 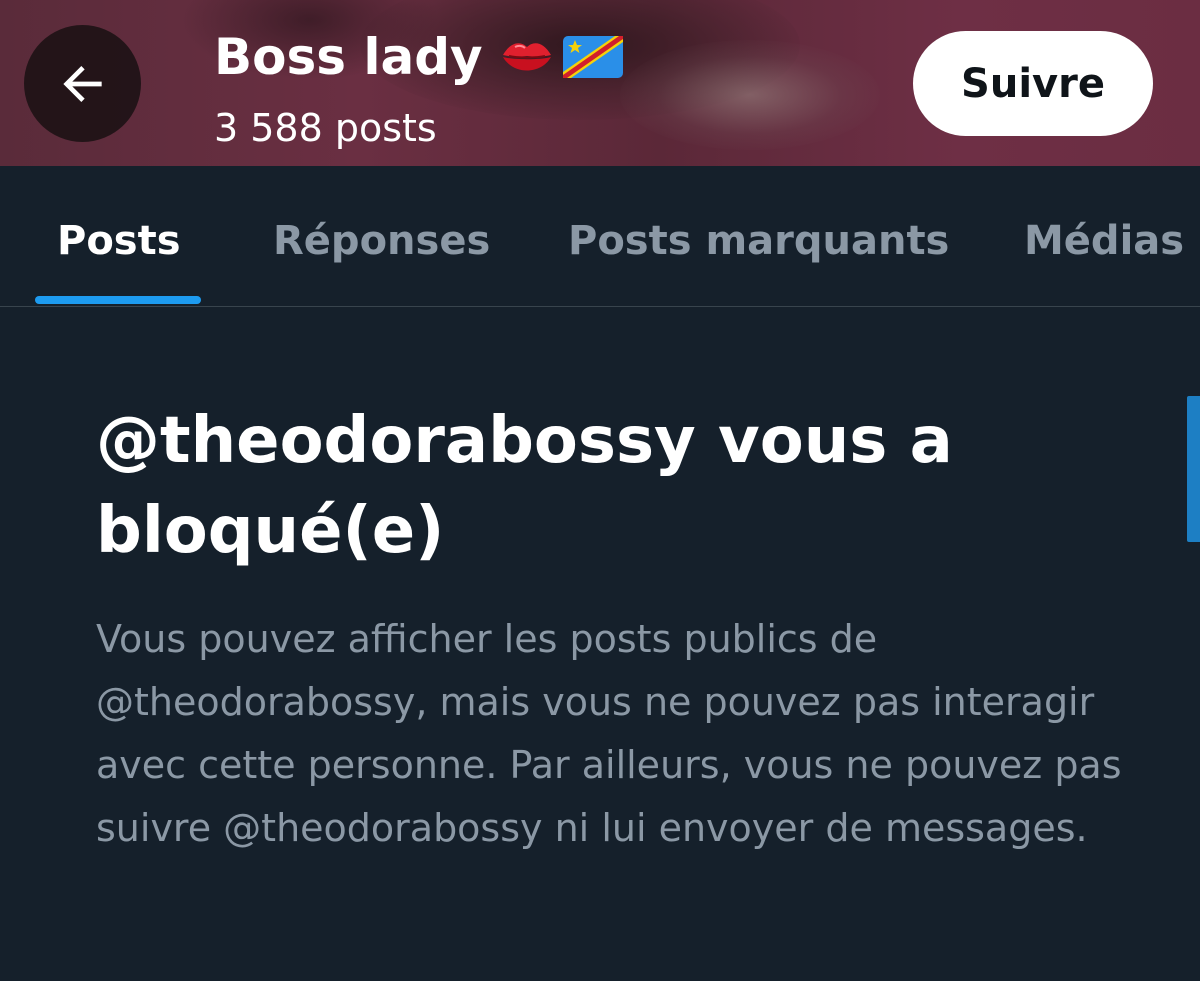 What do you see at coordinates (1193, 469) in the screenshot?
I see `scrollbar-thumb` at bounding box center [1193, 469].